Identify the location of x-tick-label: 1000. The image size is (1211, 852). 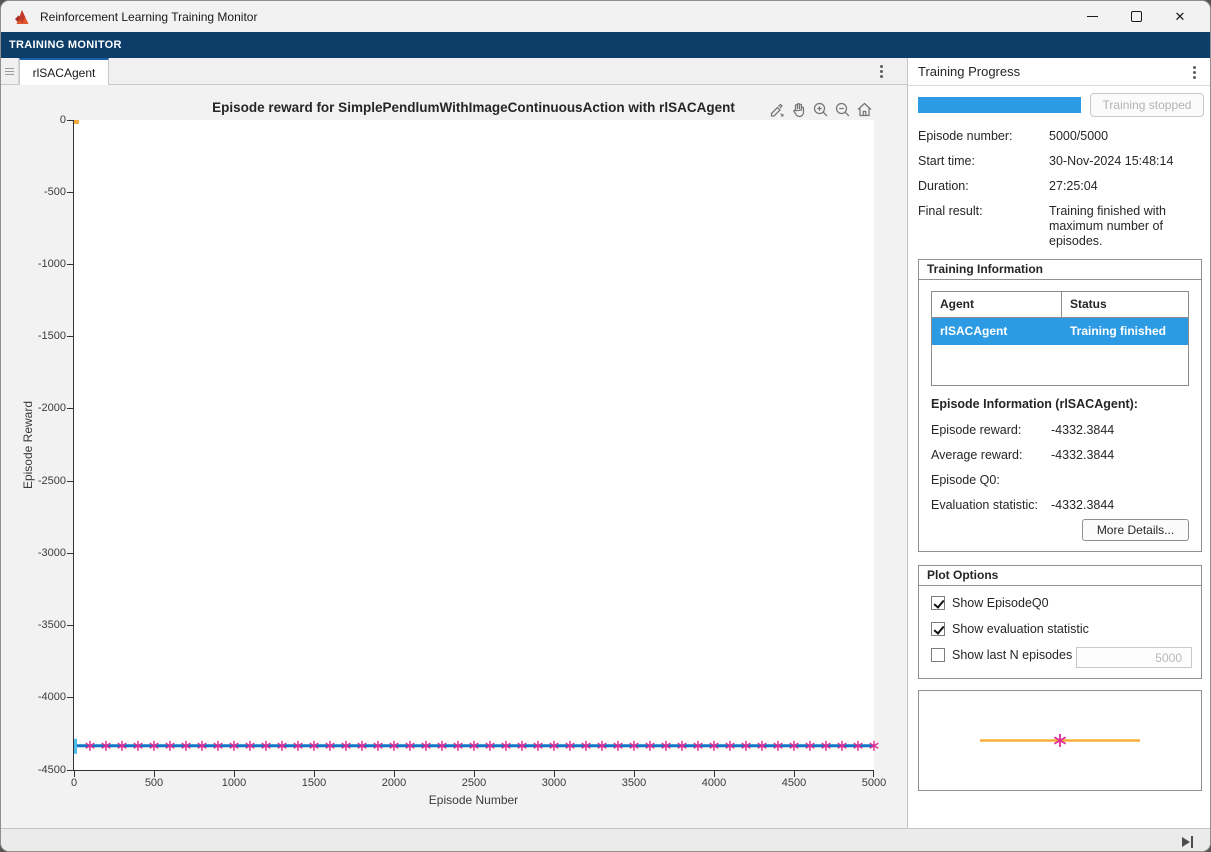
(234, 783).